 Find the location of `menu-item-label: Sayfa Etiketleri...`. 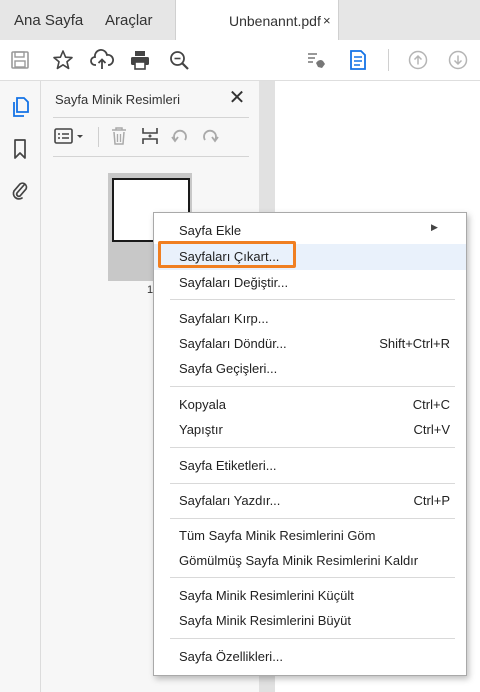

menu-item-label: Sayfa Etiketleri... is located at coordinates (228, 465).